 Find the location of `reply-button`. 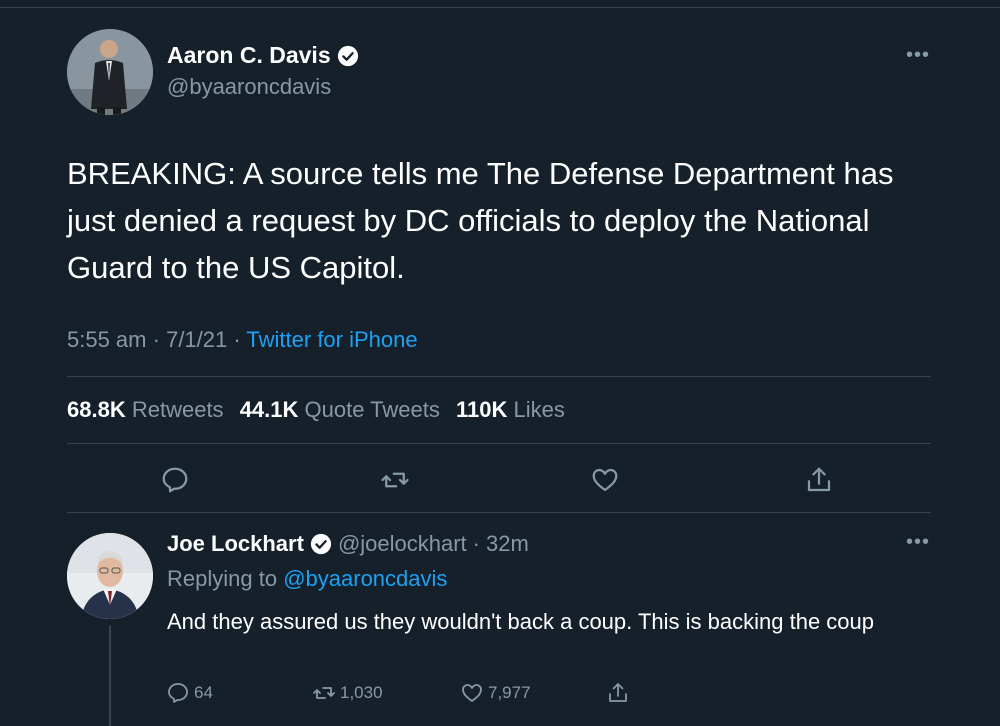

reply-button is located at coordinates (175, 480).